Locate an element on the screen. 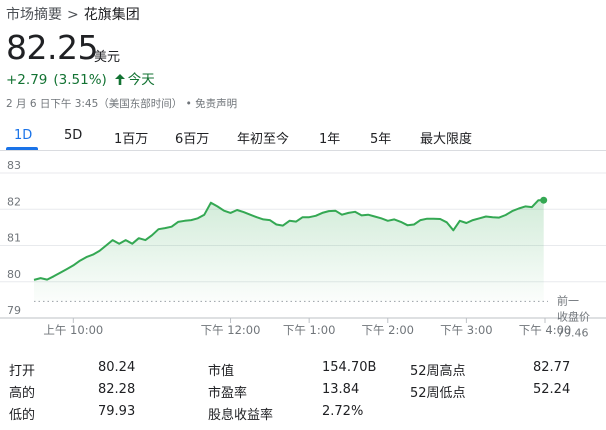 The width and height of the screenshot is (606, 430). price-change: +2.79 (3.51%) 今天 is located at coordinates (80, 78).